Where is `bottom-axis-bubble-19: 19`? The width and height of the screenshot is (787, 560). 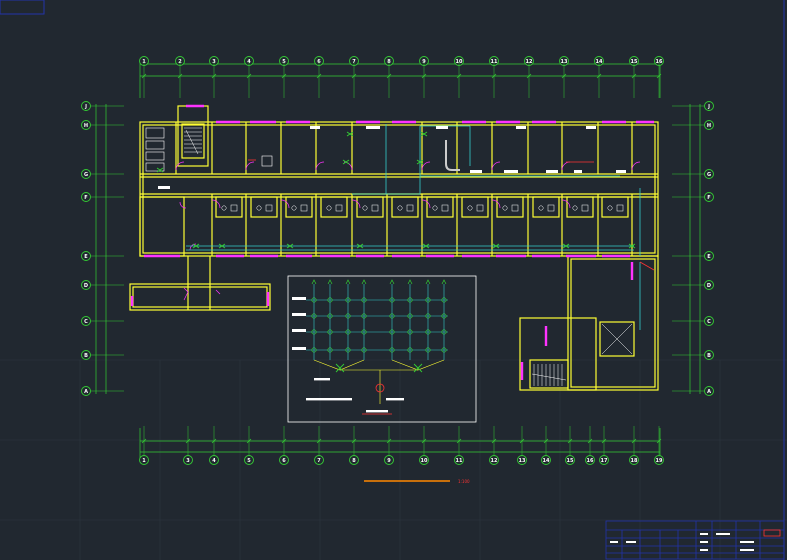
bottom-axis-bubble-19: 19 is located at coordinates (659, 460).